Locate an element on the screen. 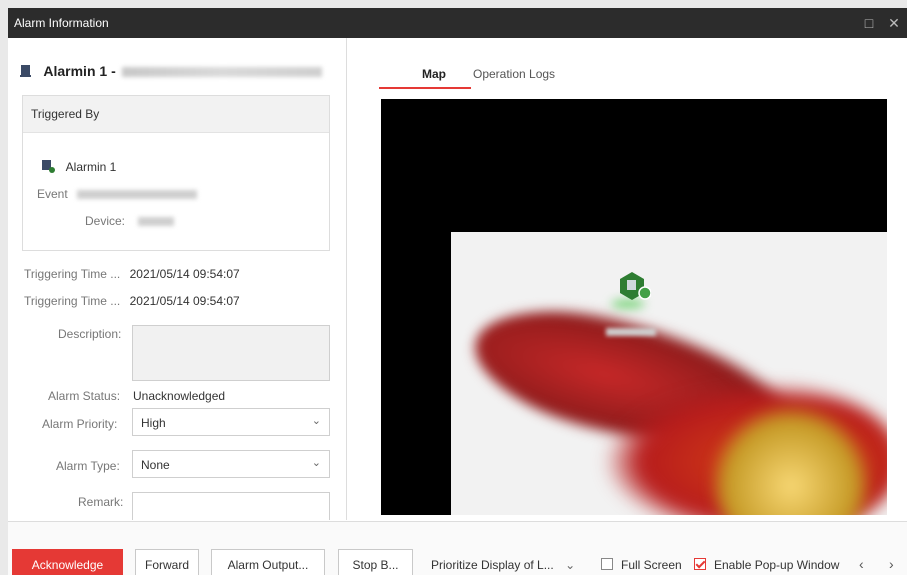 The image size is (907, 575). description-field is located at coordinates (231, 353).